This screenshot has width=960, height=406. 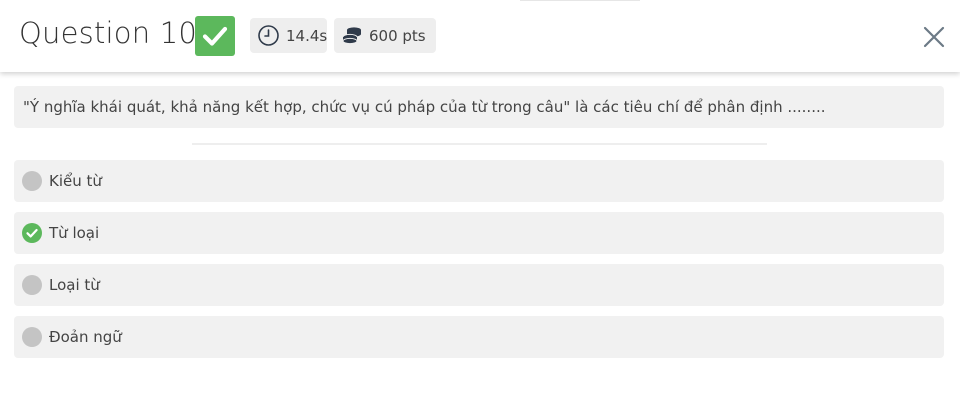 I want to click on correct-check-icon, so click(x=32, y=233).